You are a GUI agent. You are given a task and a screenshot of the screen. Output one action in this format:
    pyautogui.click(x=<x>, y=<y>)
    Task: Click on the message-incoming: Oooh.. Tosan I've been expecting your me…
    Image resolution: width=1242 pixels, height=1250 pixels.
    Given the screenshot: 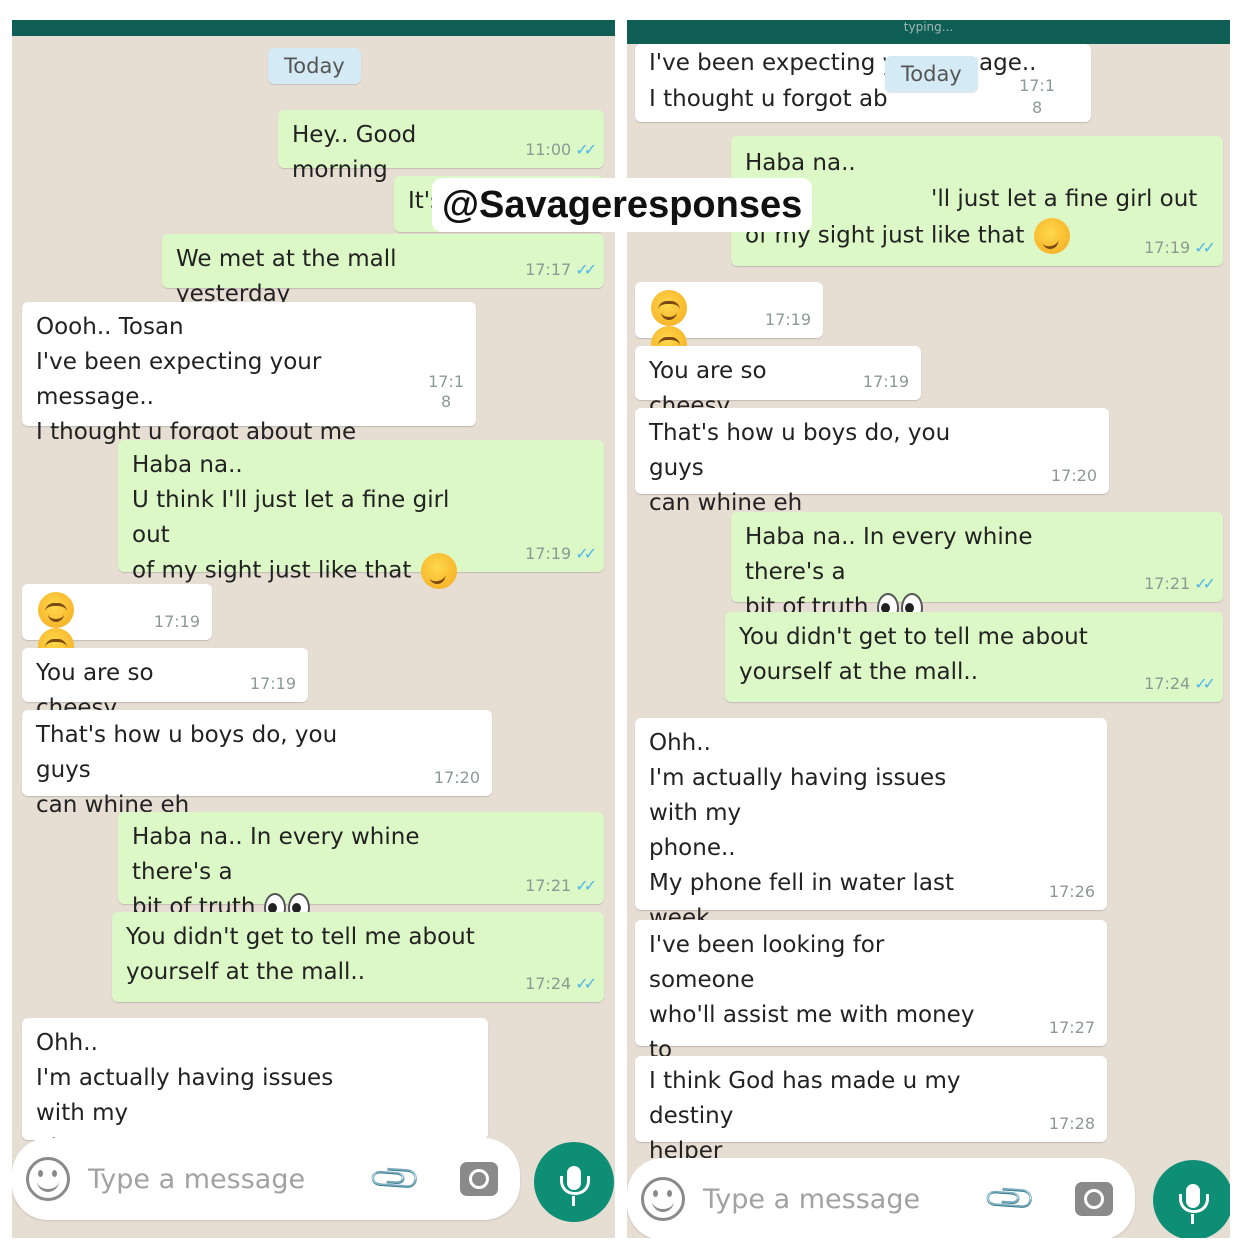 What is the action you would take?
    pyautogui.click(x=249, y=373)
    